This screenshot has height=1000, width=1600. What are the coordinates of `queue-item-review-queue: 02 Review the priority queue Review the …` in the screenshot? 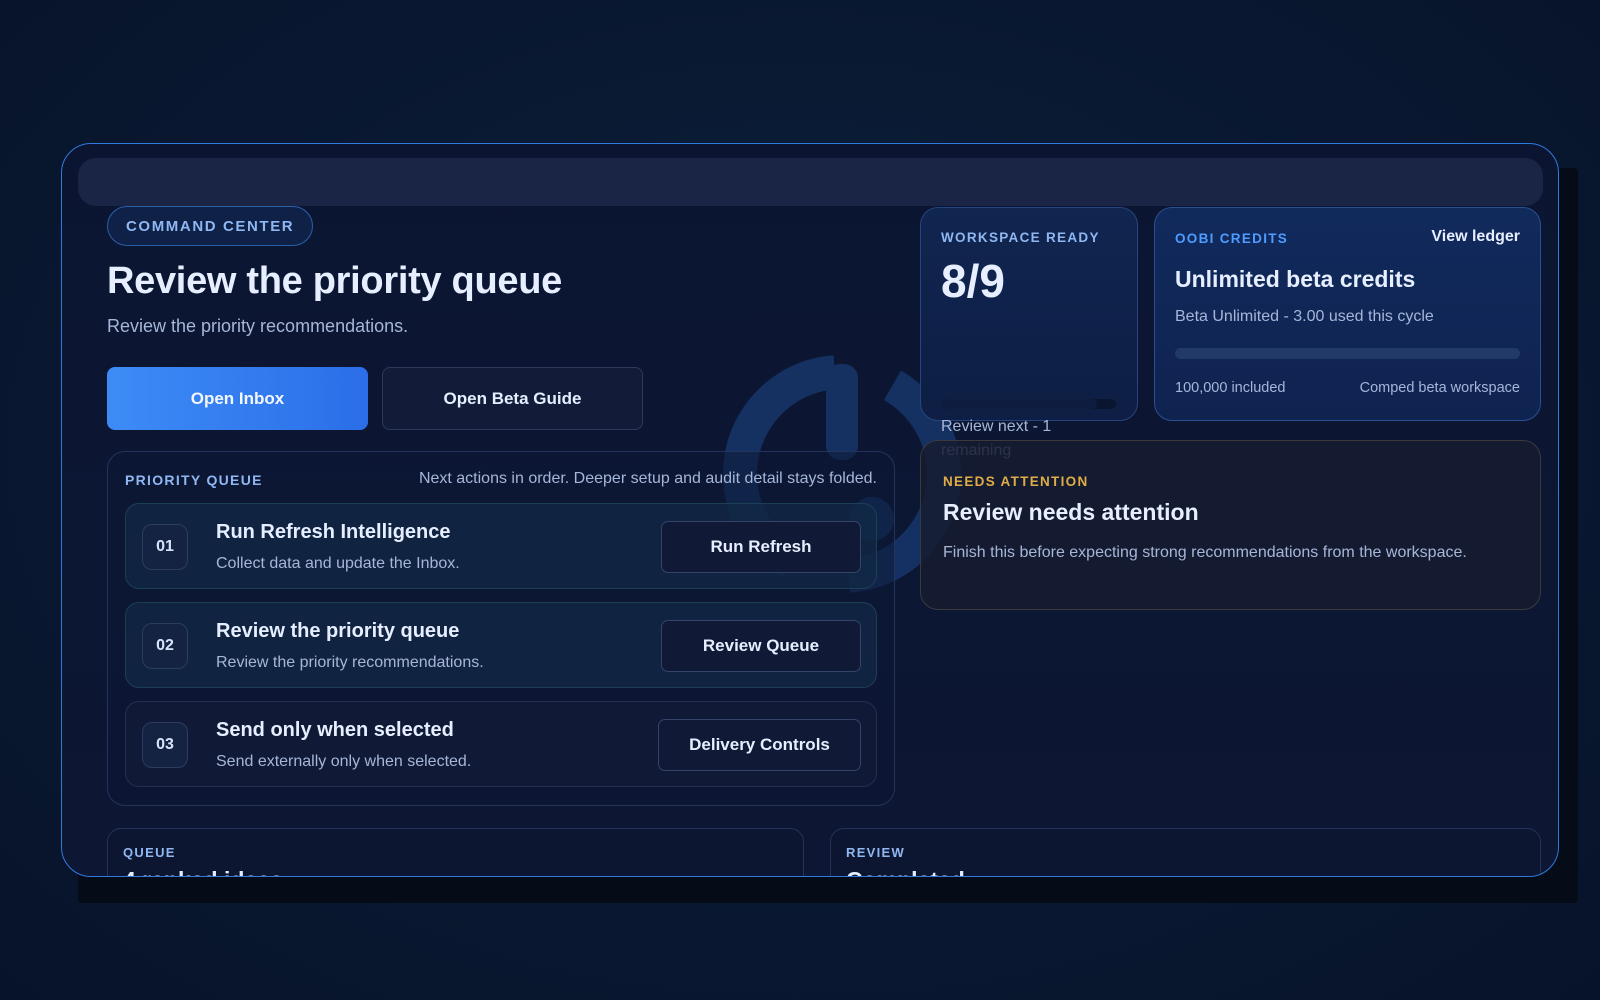 It's located at (501, 645).